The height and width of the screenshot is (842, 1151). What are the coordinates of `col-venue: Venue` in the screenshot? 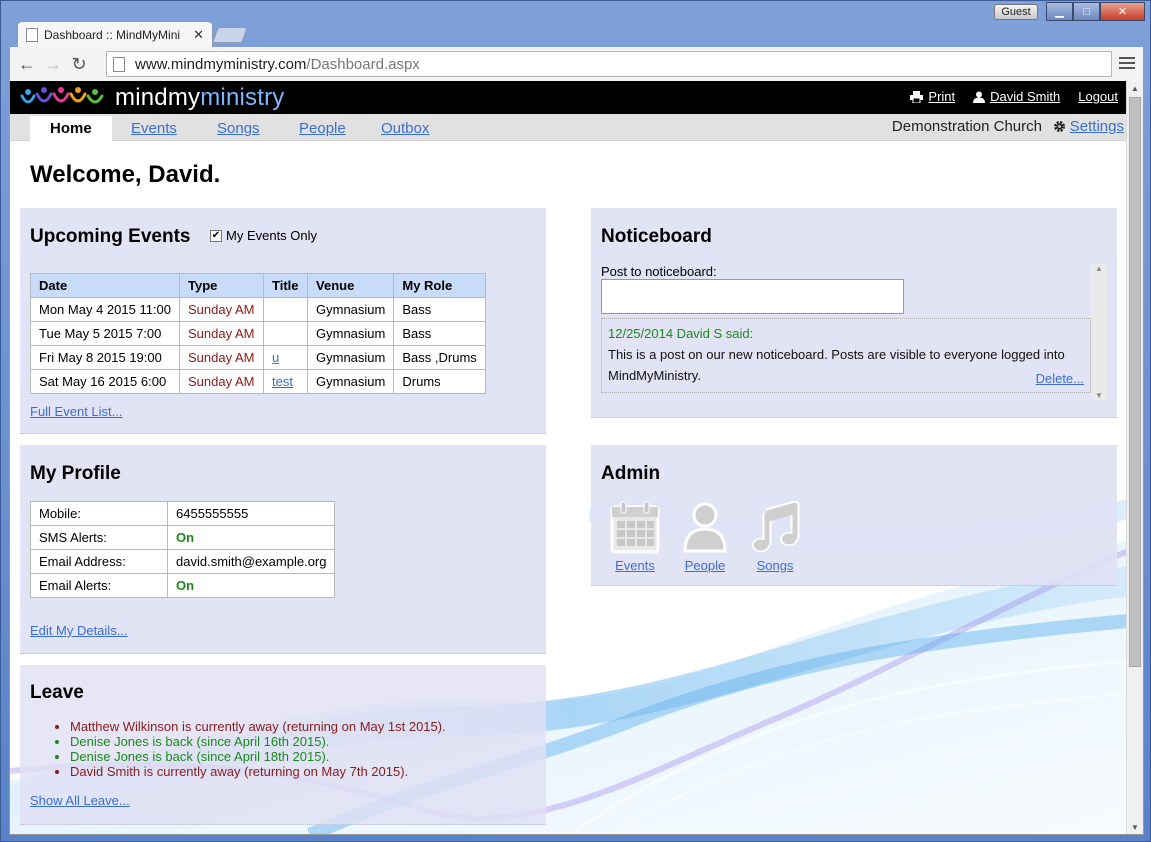 It's located at (351, 285).